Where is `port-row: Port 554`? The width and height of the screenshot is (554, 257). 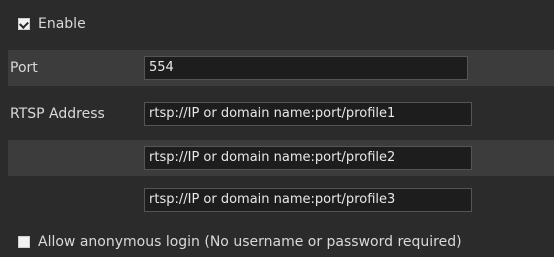
port-row: Port 554 is located at coordinates (281, 68).